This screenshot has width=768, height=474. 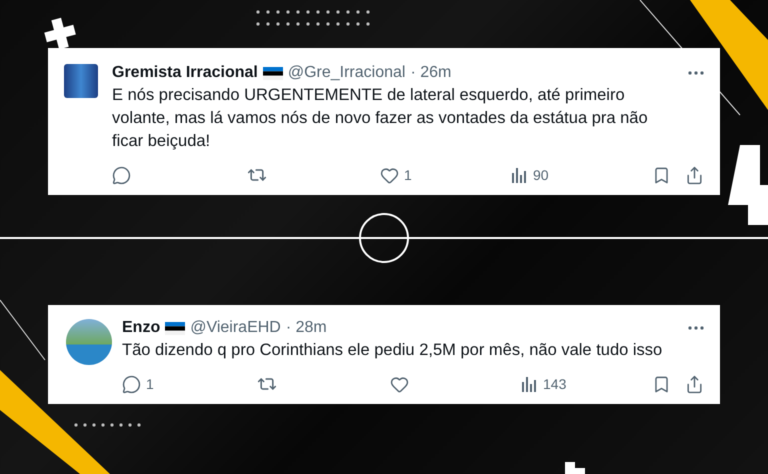 I want to click on post-time: · 26m, so click(x=431, y=73).